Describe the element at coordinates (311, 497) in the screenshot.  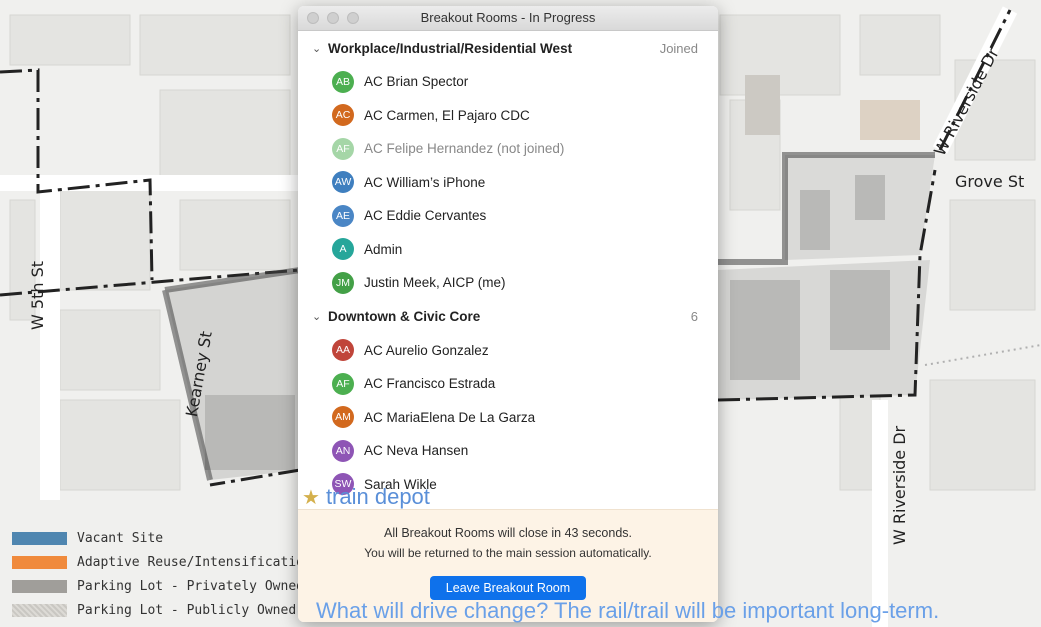
I see `star-icon: ★` at that location.